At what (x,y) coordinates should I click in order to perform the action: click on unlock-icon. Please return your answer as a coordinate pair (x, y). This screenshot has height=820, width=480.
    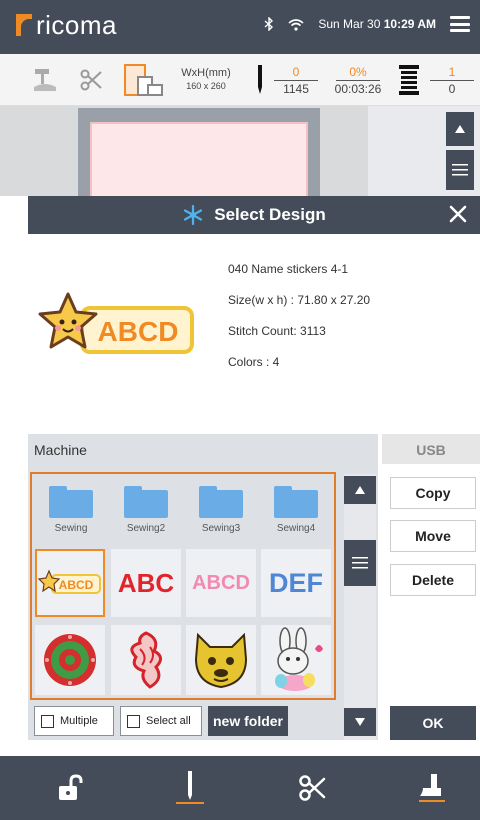
    Looking at the image, I should click on (70, 788).